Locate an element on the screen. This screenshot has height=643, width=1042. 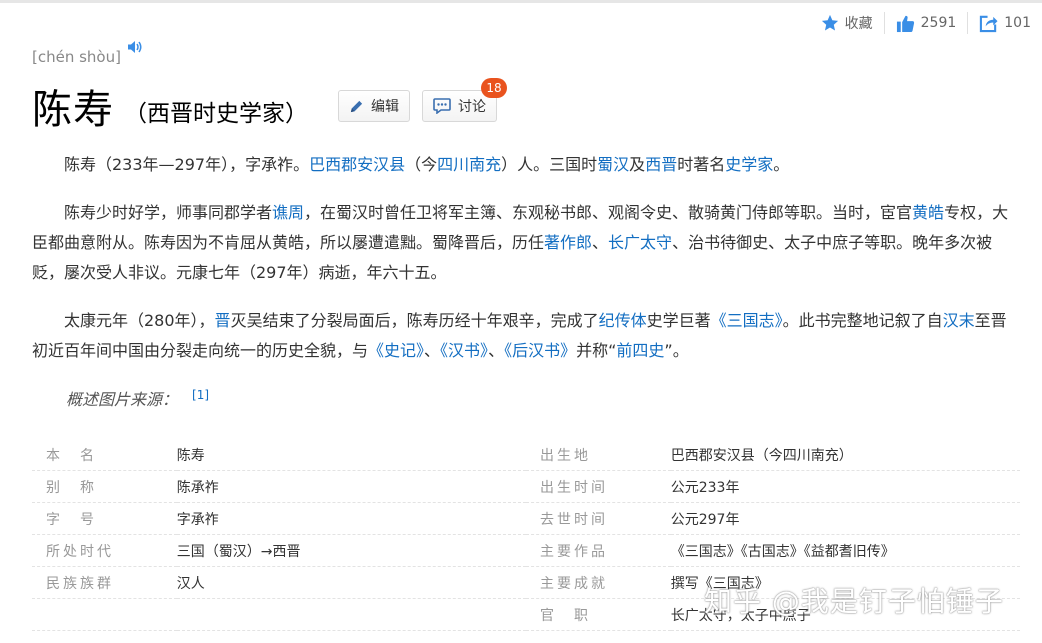
text-run: 并称“ is located at coordinates (596, 350).